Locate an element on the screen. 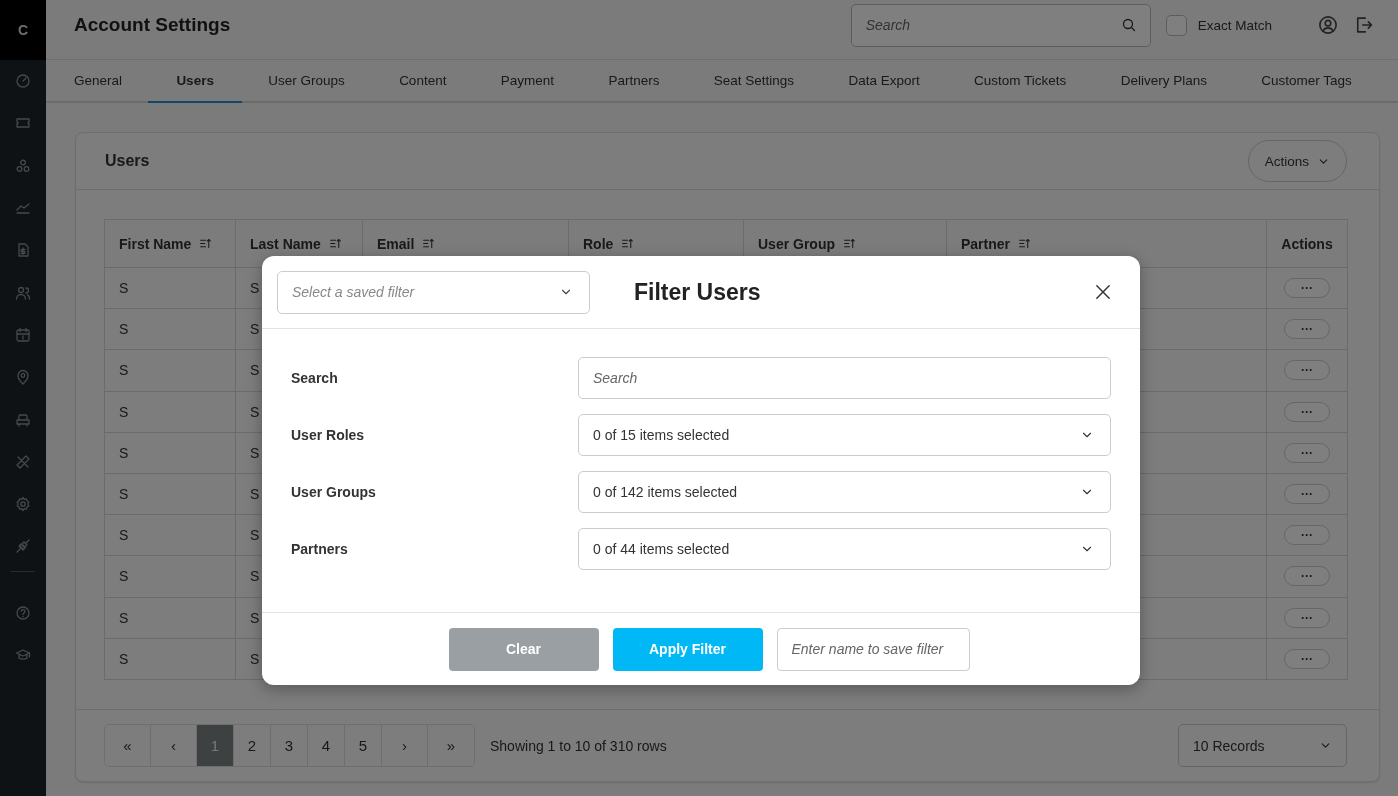 This screenshot has width=1398, height=796. help-icon is located at coordinates (23, 612).